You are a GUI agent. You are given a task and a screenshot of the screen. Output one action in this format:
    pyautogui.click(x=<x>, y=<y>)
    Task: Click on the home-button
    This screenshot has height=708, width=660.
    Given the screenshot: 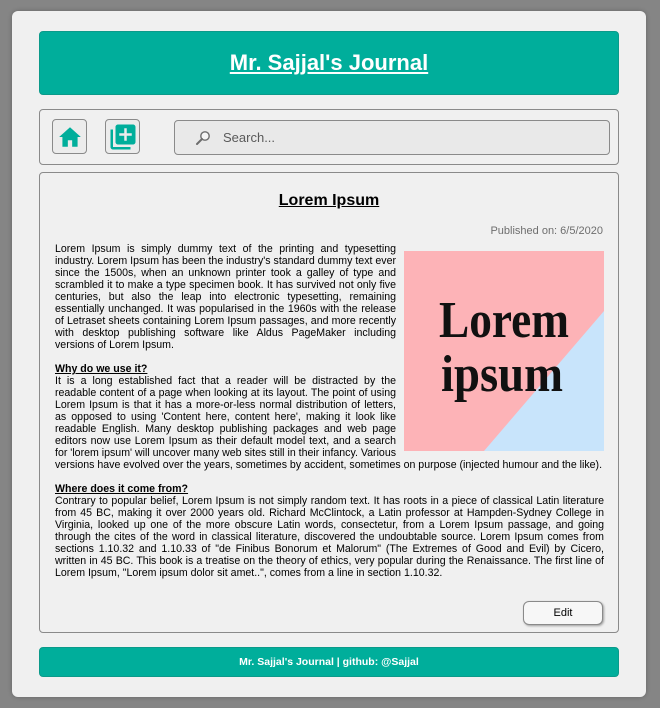 What is the action you would take?
    pyautogui.click(x=69, y=136)
    